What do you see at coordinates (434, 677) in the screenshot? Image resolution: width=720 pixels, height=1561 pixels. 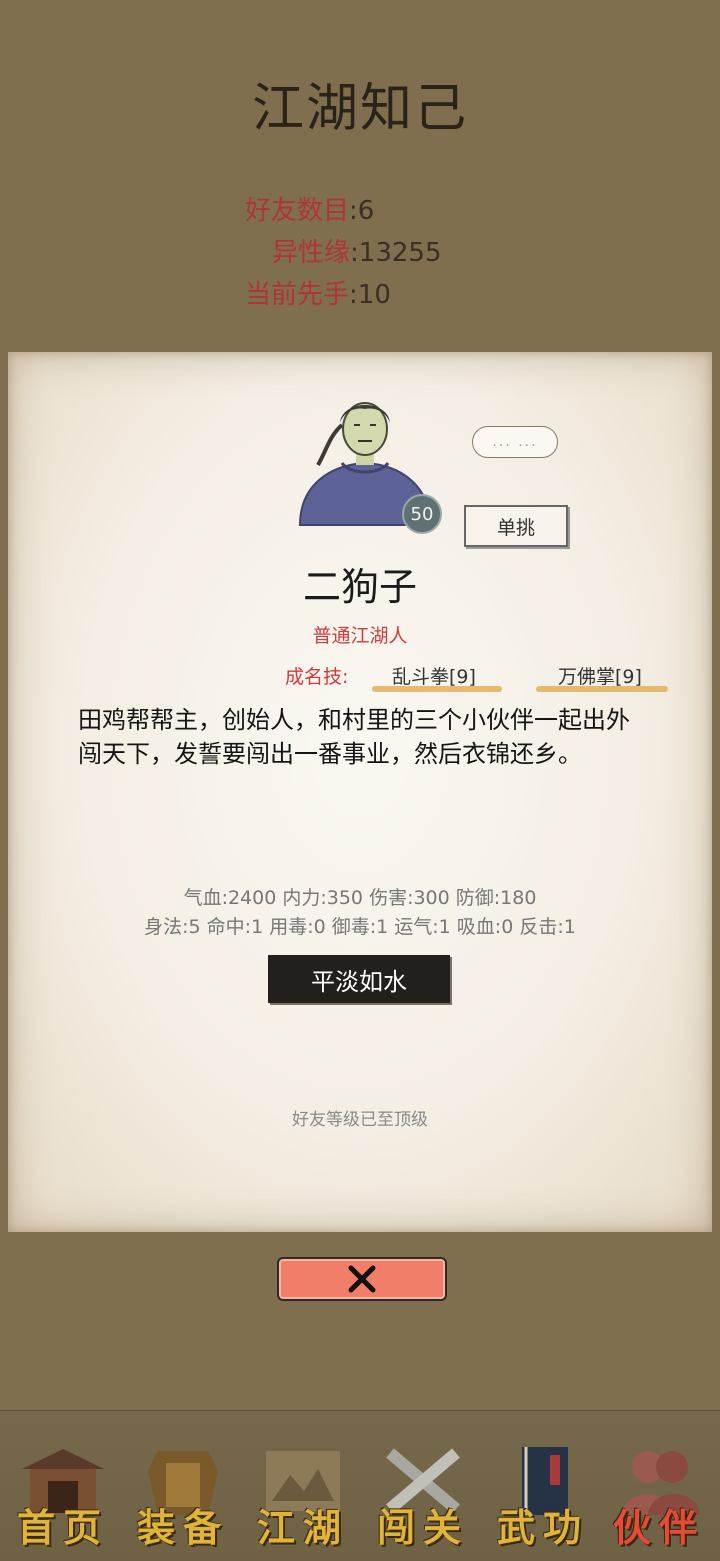 I see `skill-item: 乱斗拳[9]` at bounding box center [434, 677].